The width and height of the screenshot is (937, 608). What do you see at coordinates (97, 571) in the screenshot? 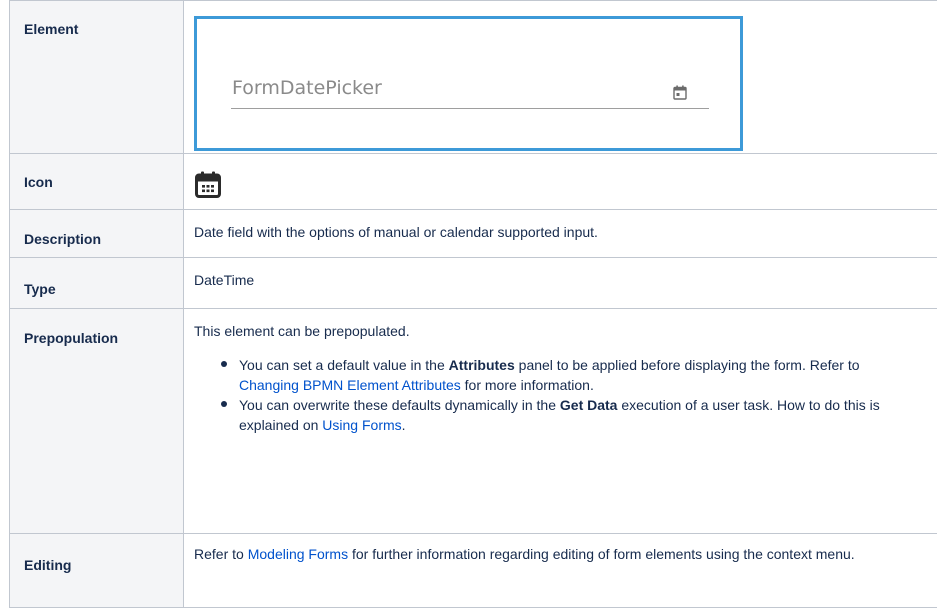
I see `row-header-editing: Editing` at bounding box center [97, 571].